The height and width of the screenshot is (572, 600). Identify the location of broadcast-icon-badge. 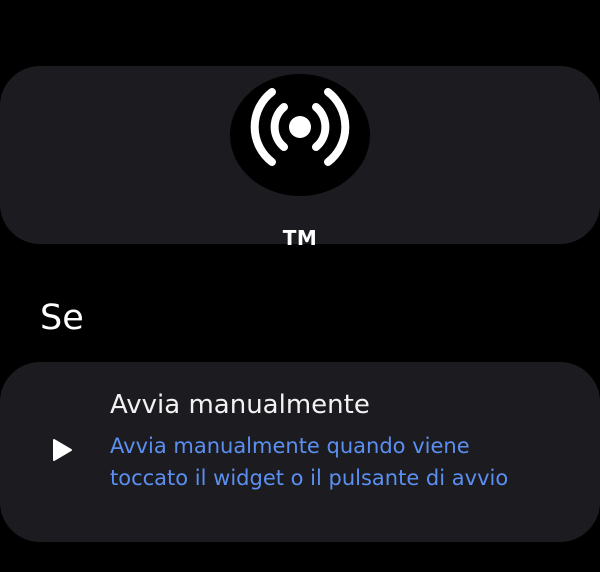
(300, 135).